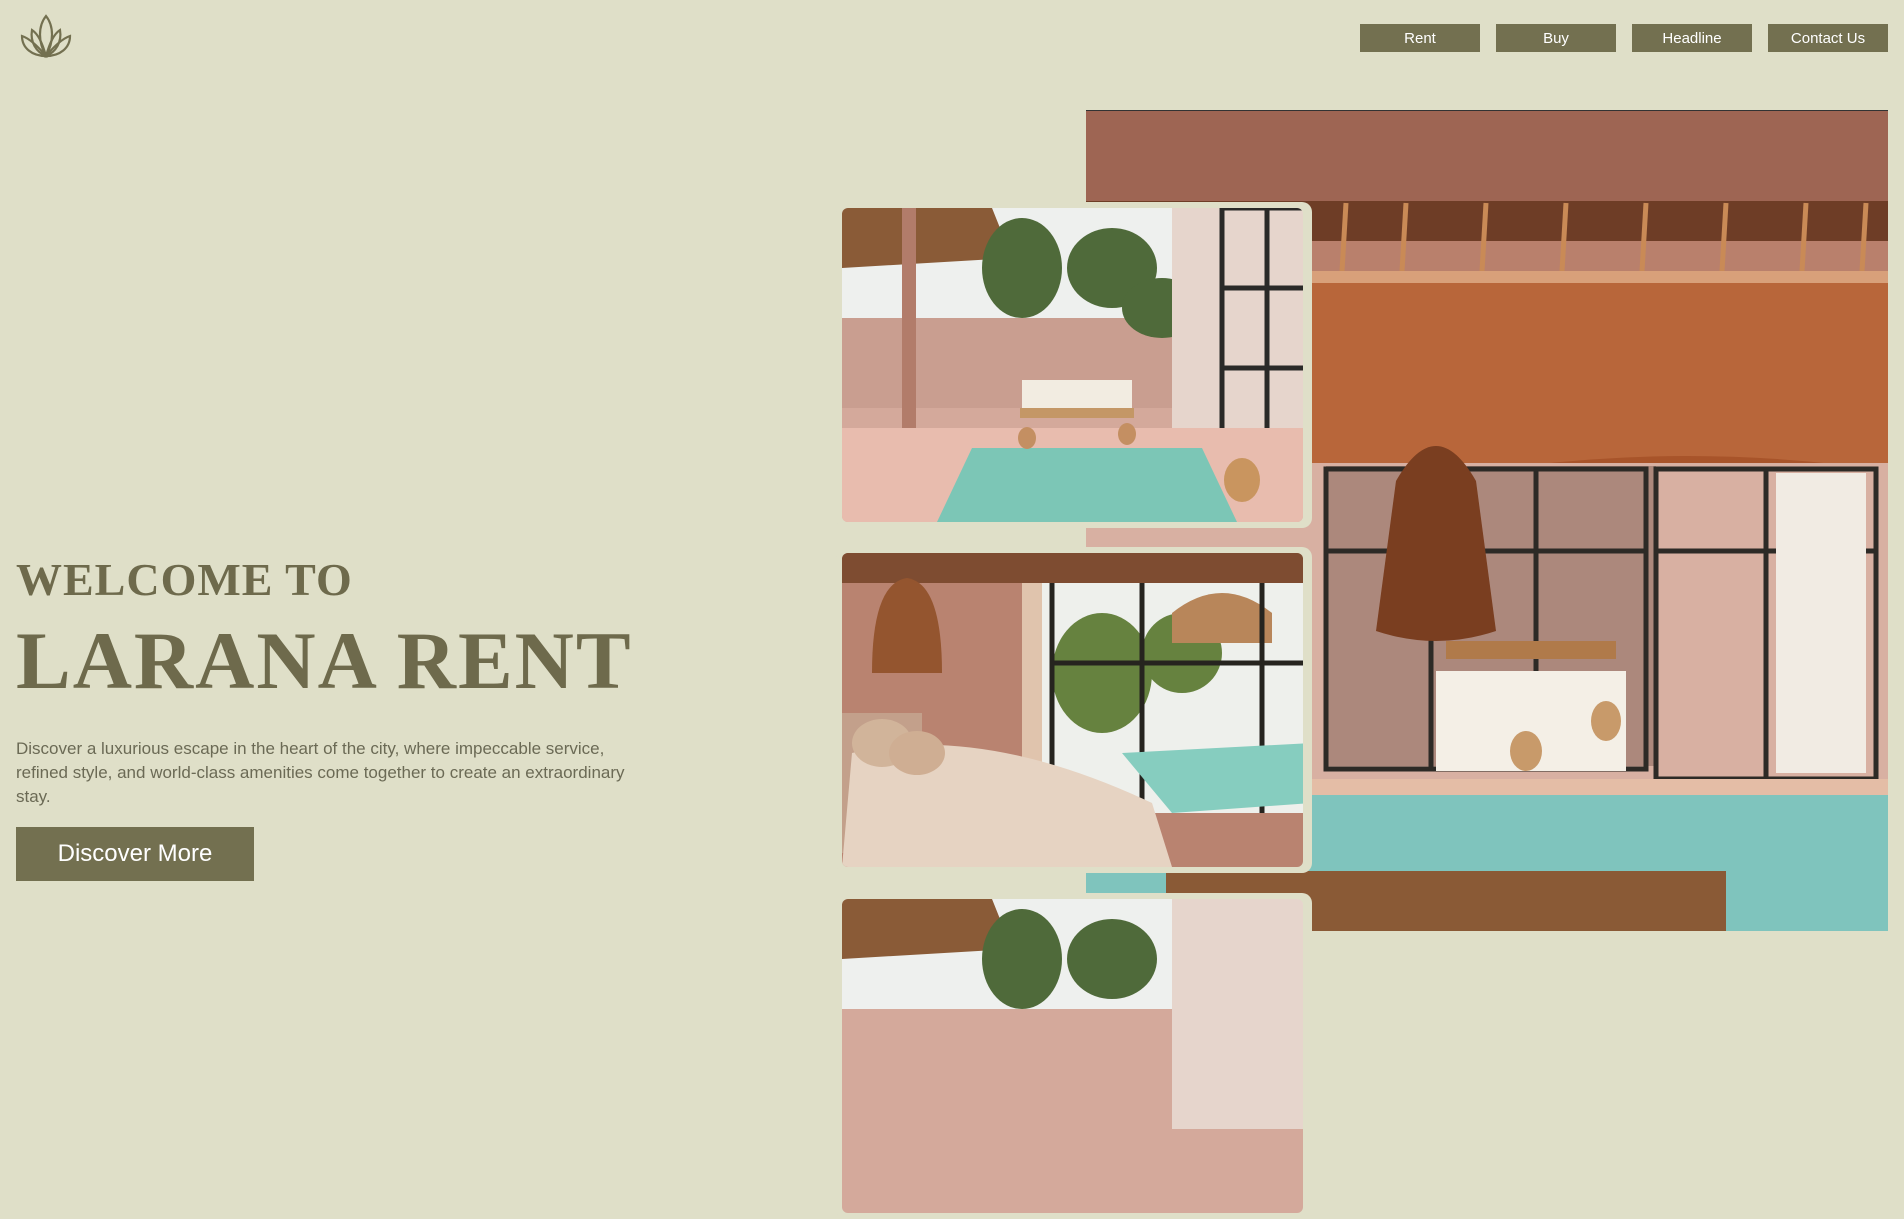  What do you see at coordinates (324, 660) in the screenshot?
I see `hero-brand-title: LARANA RENT` at bounding box center [324, 660].